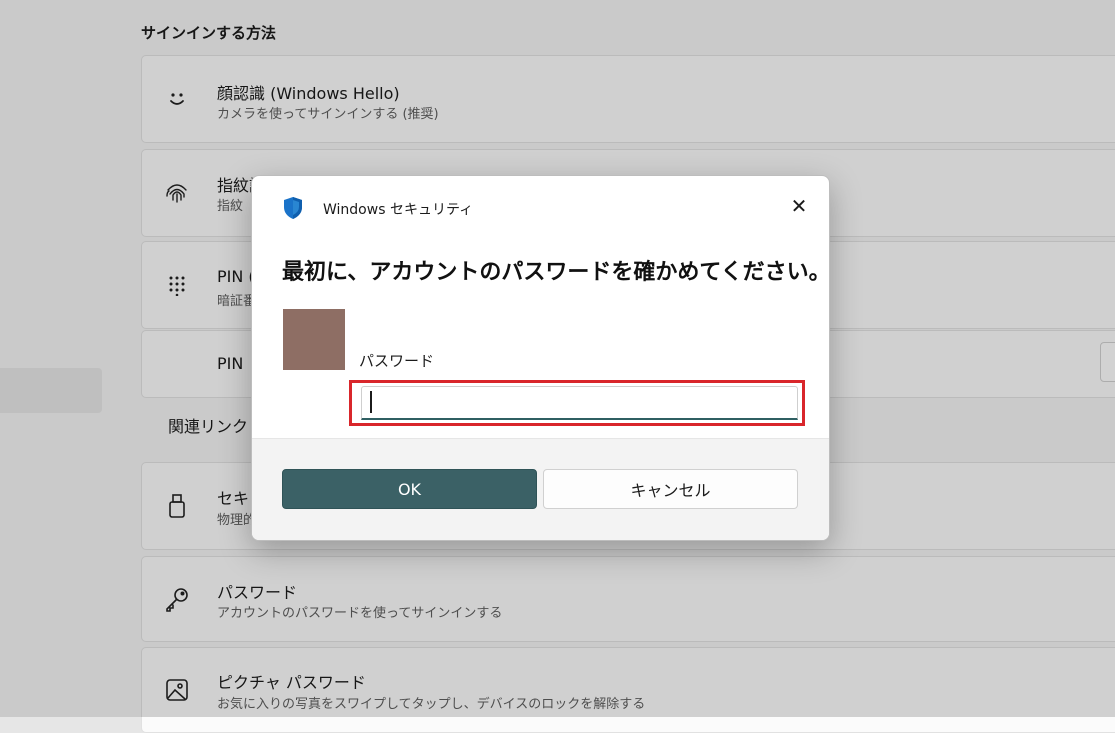  Describe the element at coordinates (540, 489) in the screenshot. I see `dialog-footer: OK キャンセル` at that location.